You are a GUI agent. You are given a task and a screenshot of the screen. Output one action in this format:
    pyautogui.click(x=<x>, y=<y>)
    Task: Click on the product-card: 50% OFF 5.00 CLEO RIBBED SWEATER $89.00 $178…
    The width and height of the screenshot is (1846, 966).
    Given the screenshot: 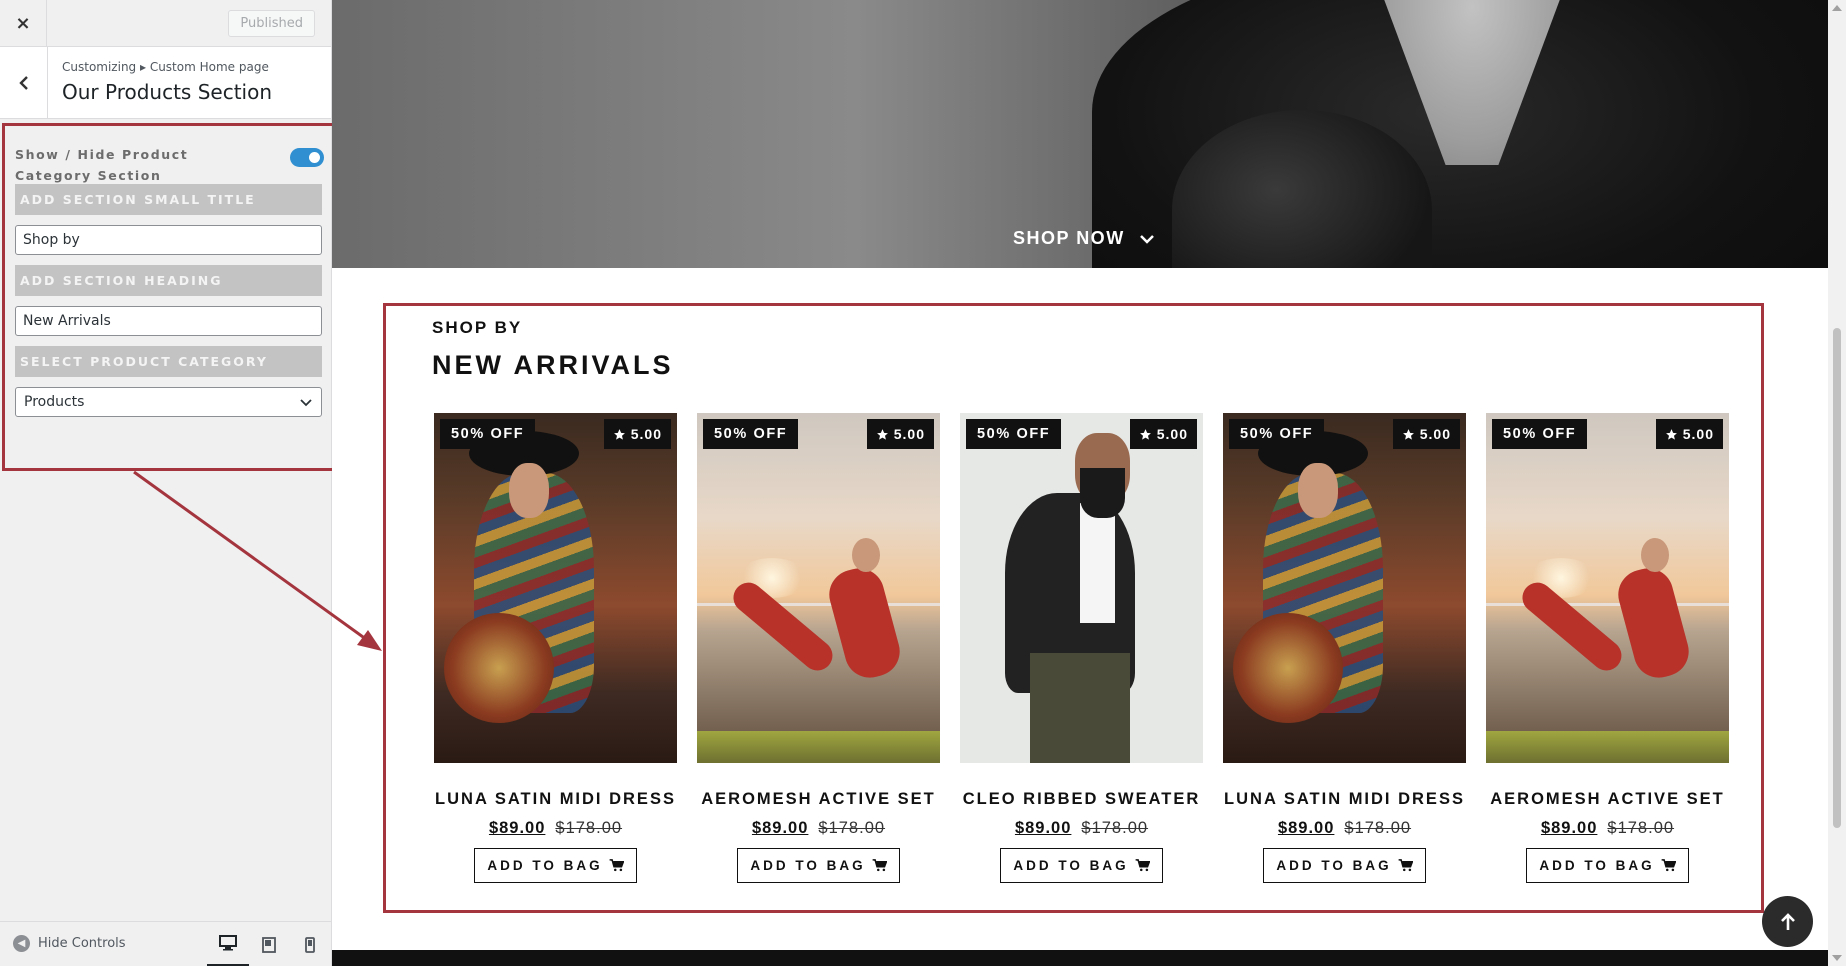 What is the action you would take?
    pyautogui.click(x=1081, y=648)
    